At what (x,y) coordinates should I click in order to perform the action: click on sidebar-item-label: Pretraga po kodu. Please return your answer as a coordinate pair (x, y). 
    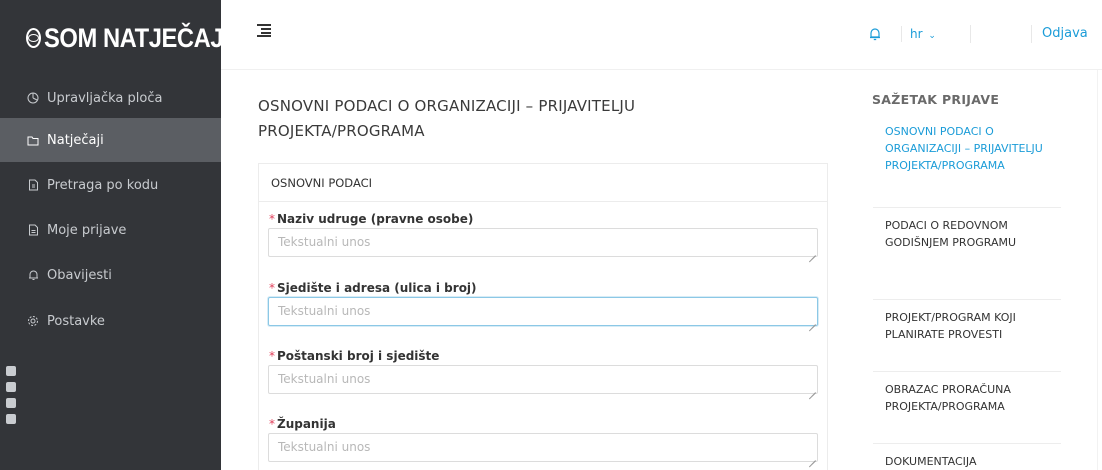
    Looking at the image, I should click on (103, 185).